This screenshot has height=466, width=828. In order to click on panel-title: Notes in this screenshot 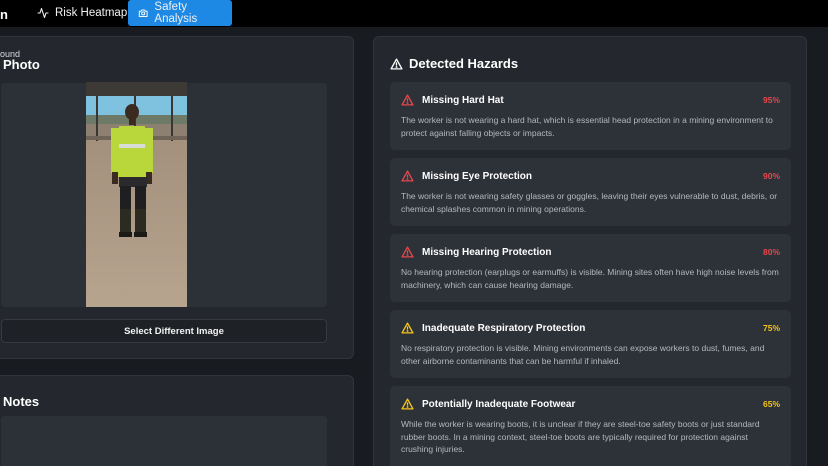, I will do `click(21, 401)`.